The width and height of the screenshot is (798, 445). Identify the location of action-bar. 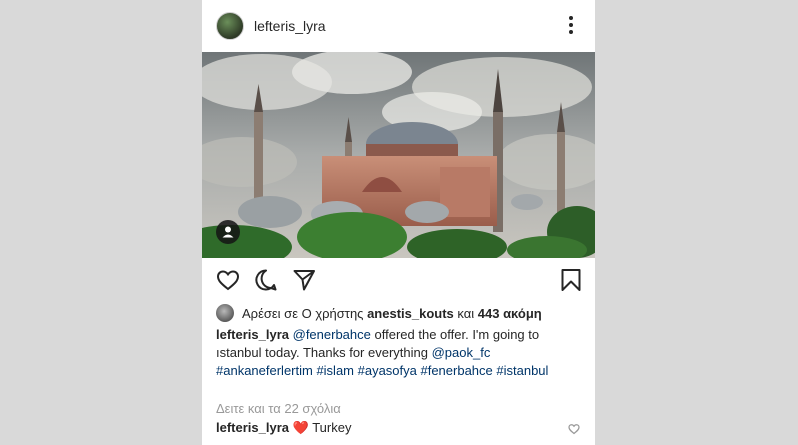
(398, 280).